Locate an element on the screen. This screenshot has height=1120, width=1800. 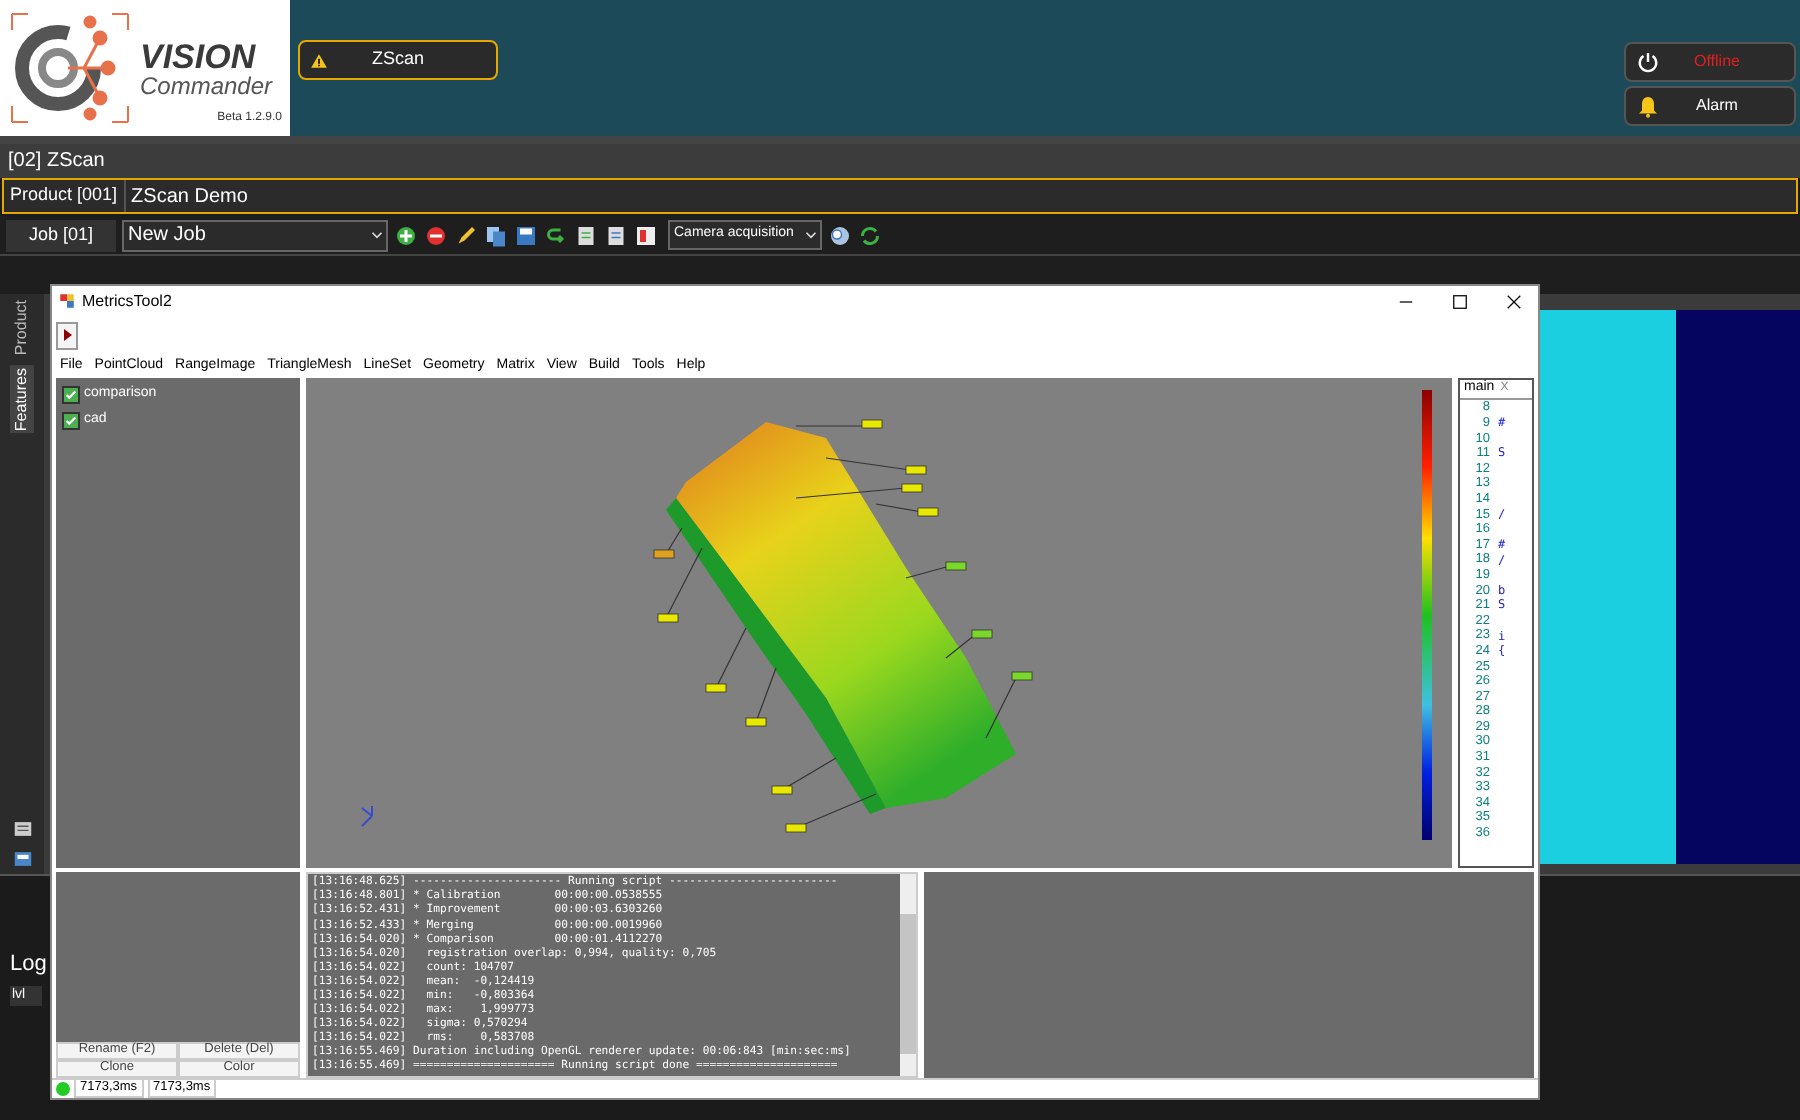
pencil-icon is located at coordinates (466, 235).